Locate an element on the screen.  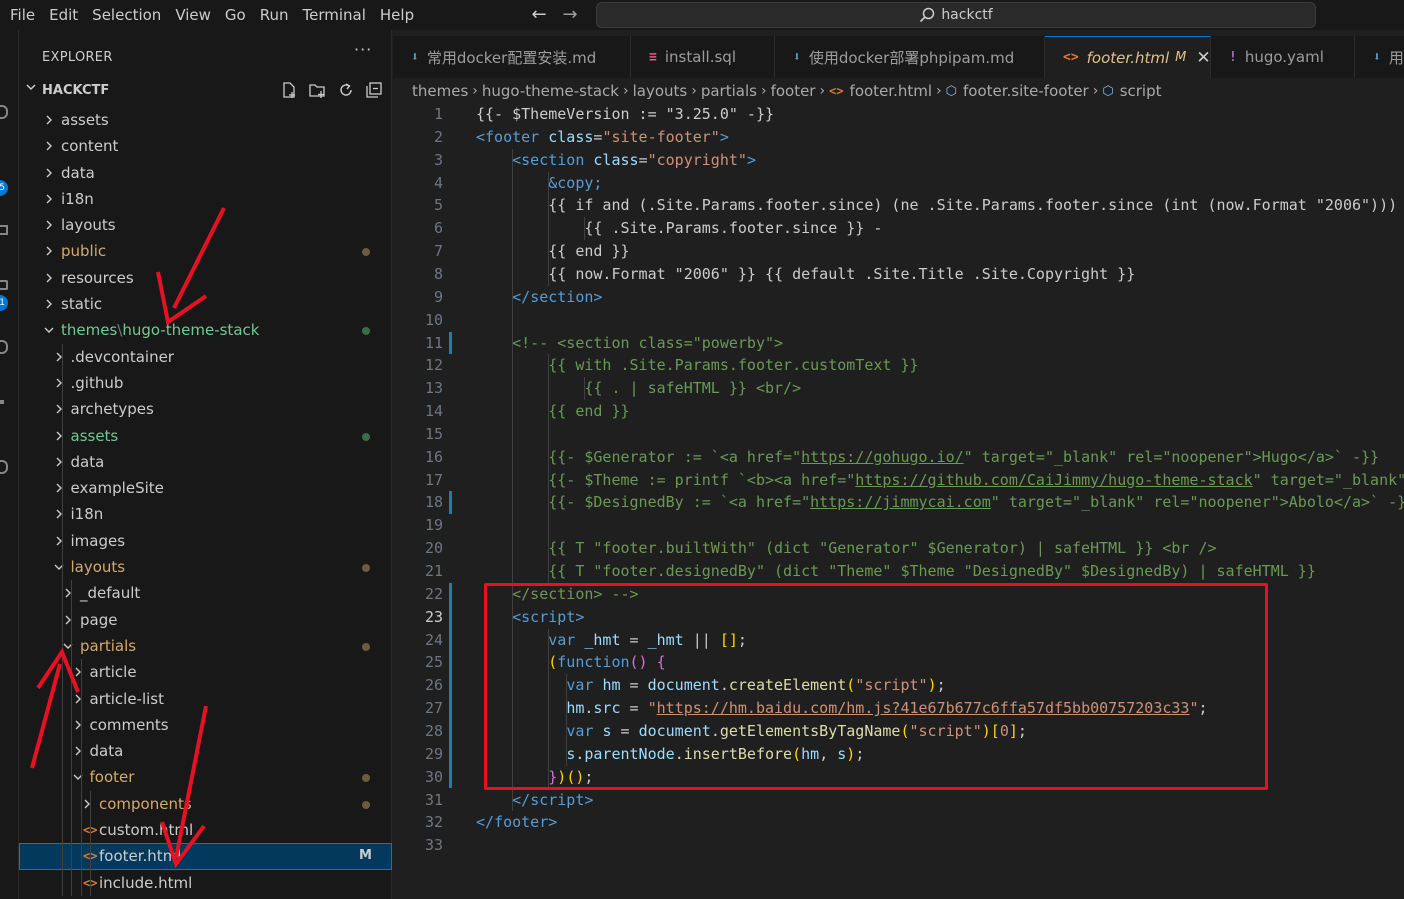
back-arrow-icon: ← is located at coordinates (539, 15).